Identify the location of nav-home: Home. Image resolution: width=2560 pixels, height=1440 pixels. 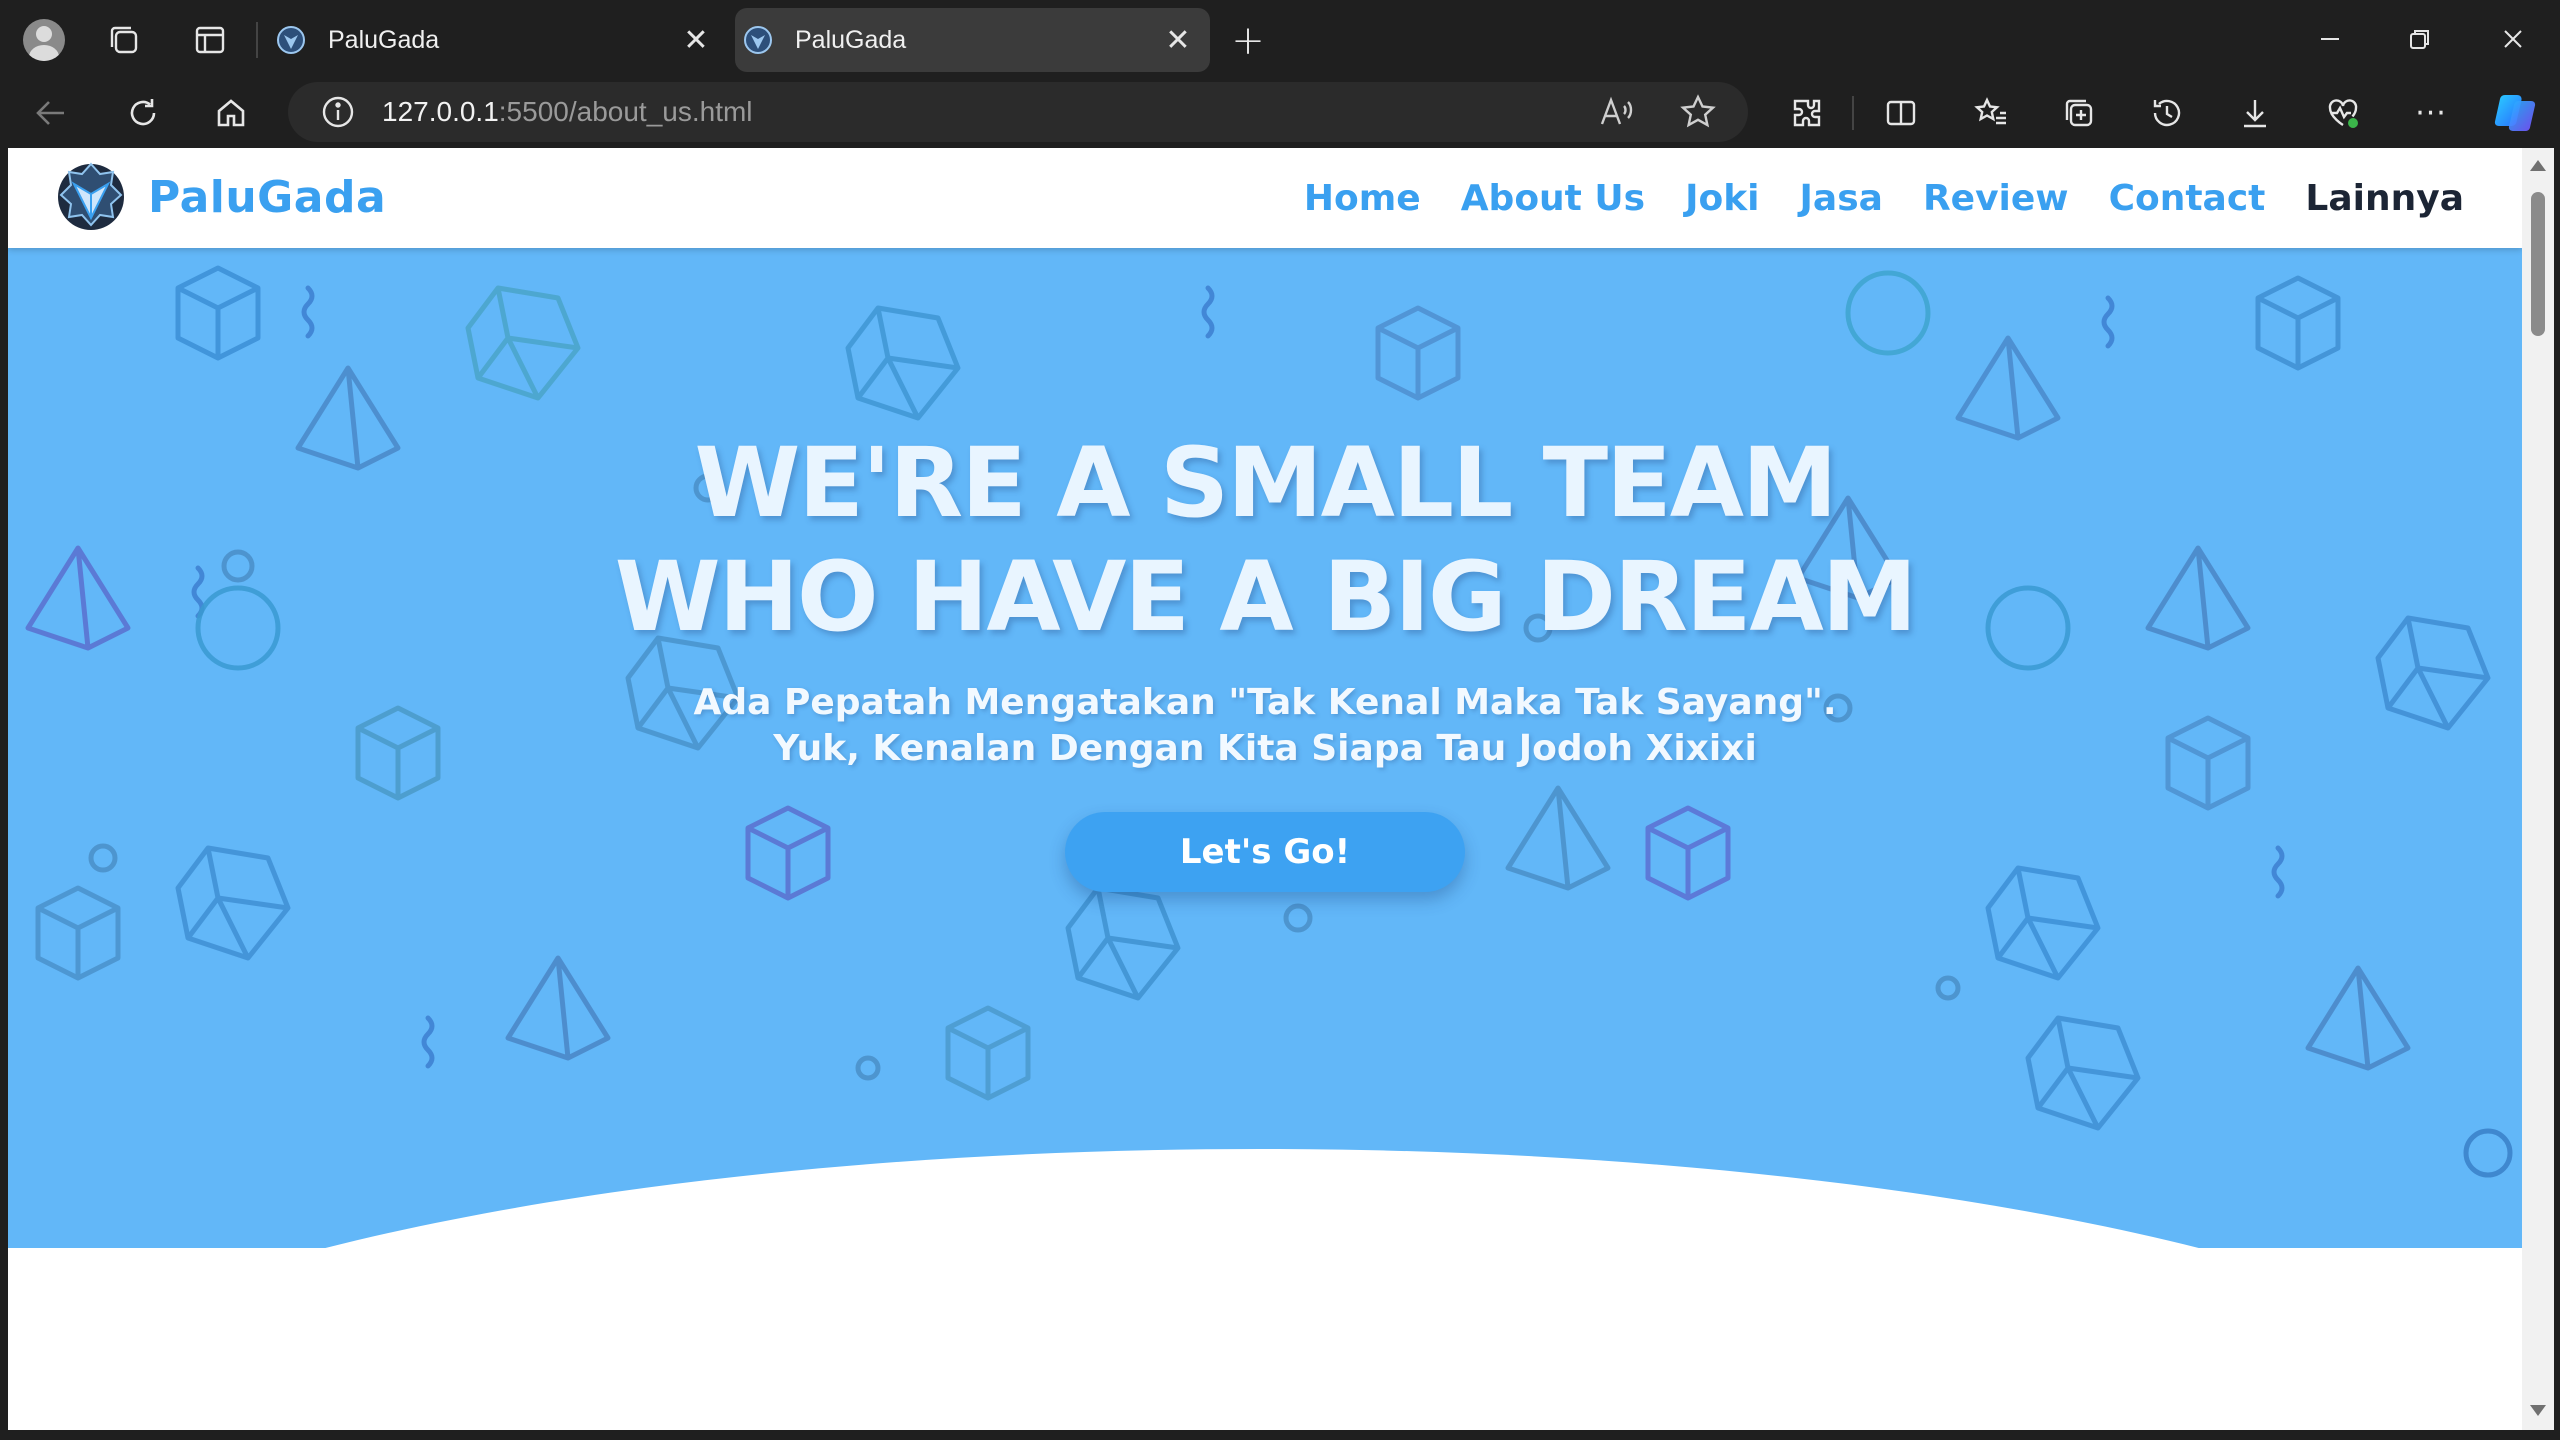
(1362, 198).